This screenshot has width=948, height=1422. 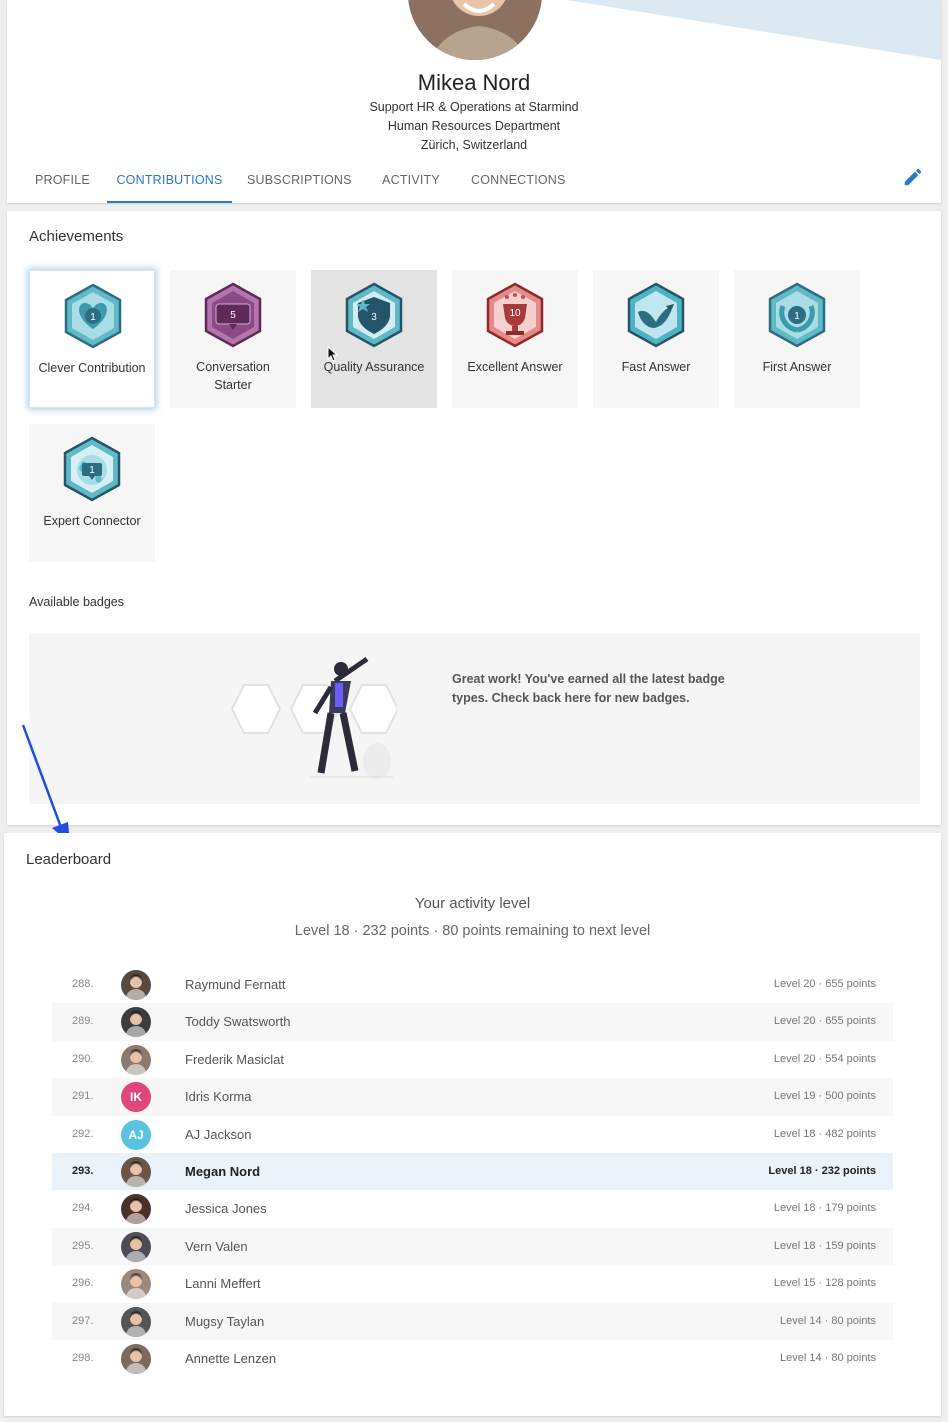 What do you see at coordinates (224, 1321) in the screenshot?
I see `leaderboard-name: Mugsy Taylan` at bounding box center [224, 1321].